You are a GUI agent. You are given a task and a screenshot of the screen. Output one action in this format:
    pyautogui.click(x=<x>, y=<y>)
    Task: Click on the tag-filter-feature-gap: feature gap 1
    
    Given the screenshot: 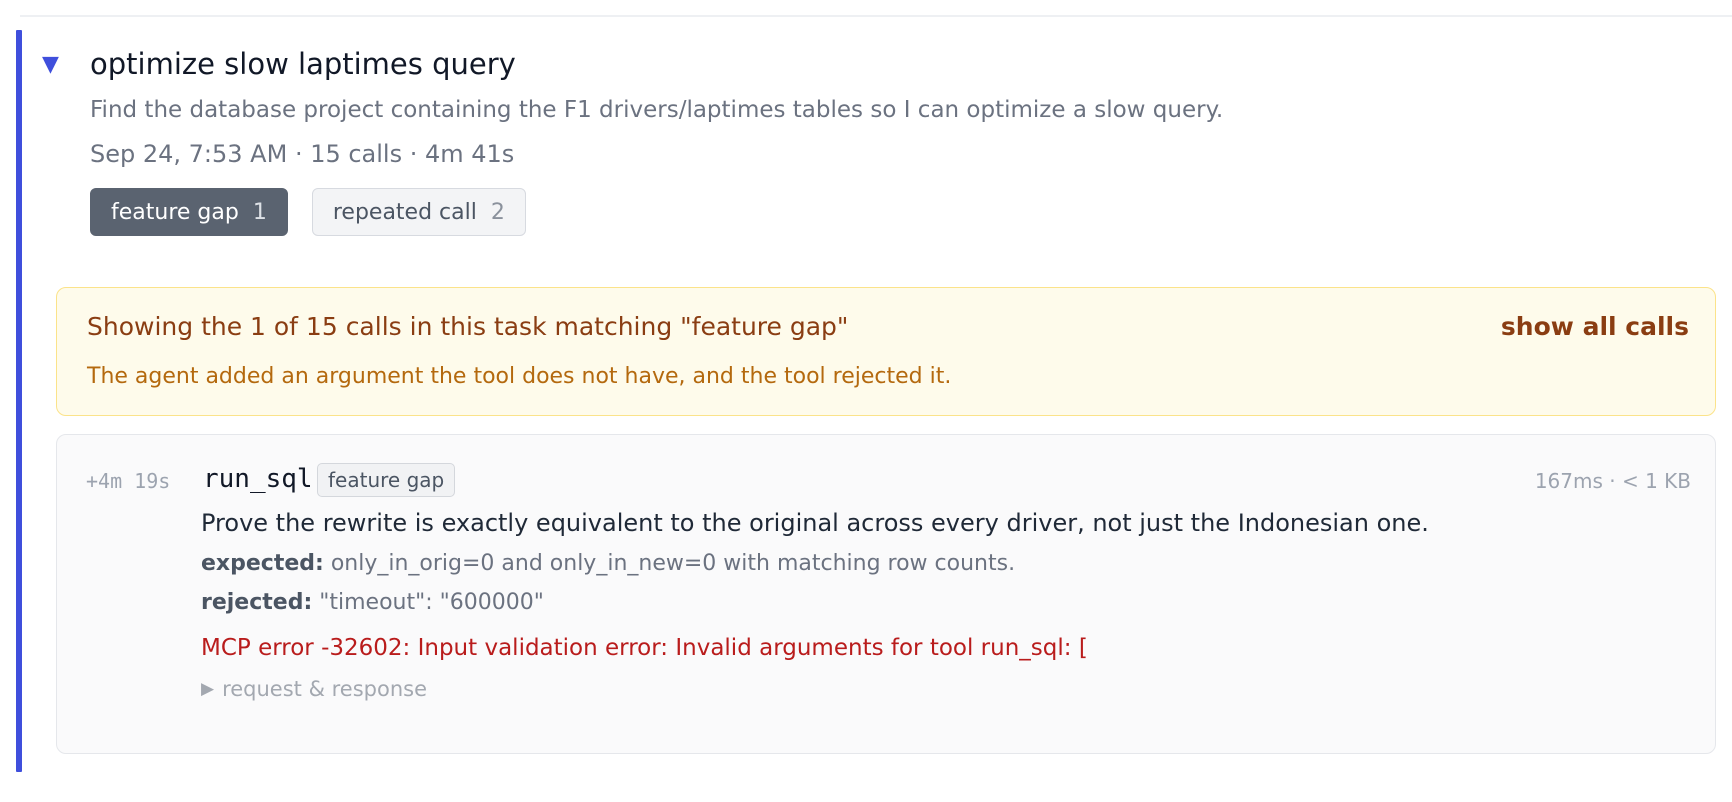 What is the action you would take?
    pyautogui.click(x=189, y=212)
    